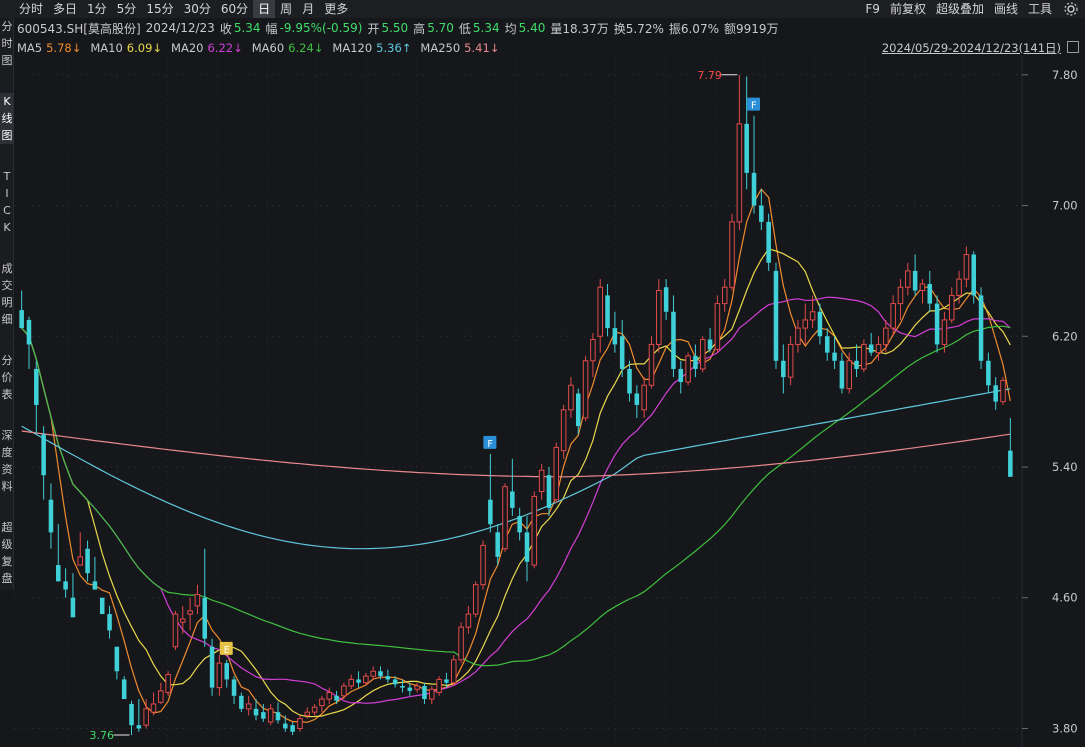 The height and width of the screenshot is (747, 1085). I want to click on y-tick-label: 7.00, so click(1065, 206).